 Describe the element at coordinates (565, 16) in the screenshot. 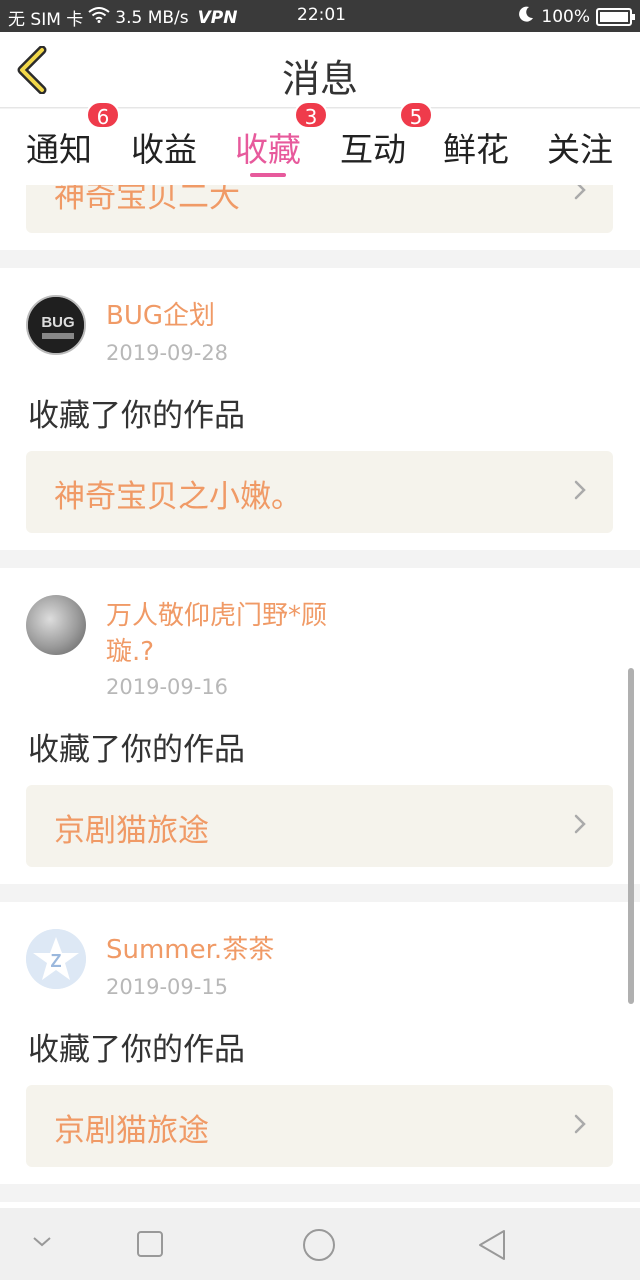

I see `battery-percent: 100%` at that location.